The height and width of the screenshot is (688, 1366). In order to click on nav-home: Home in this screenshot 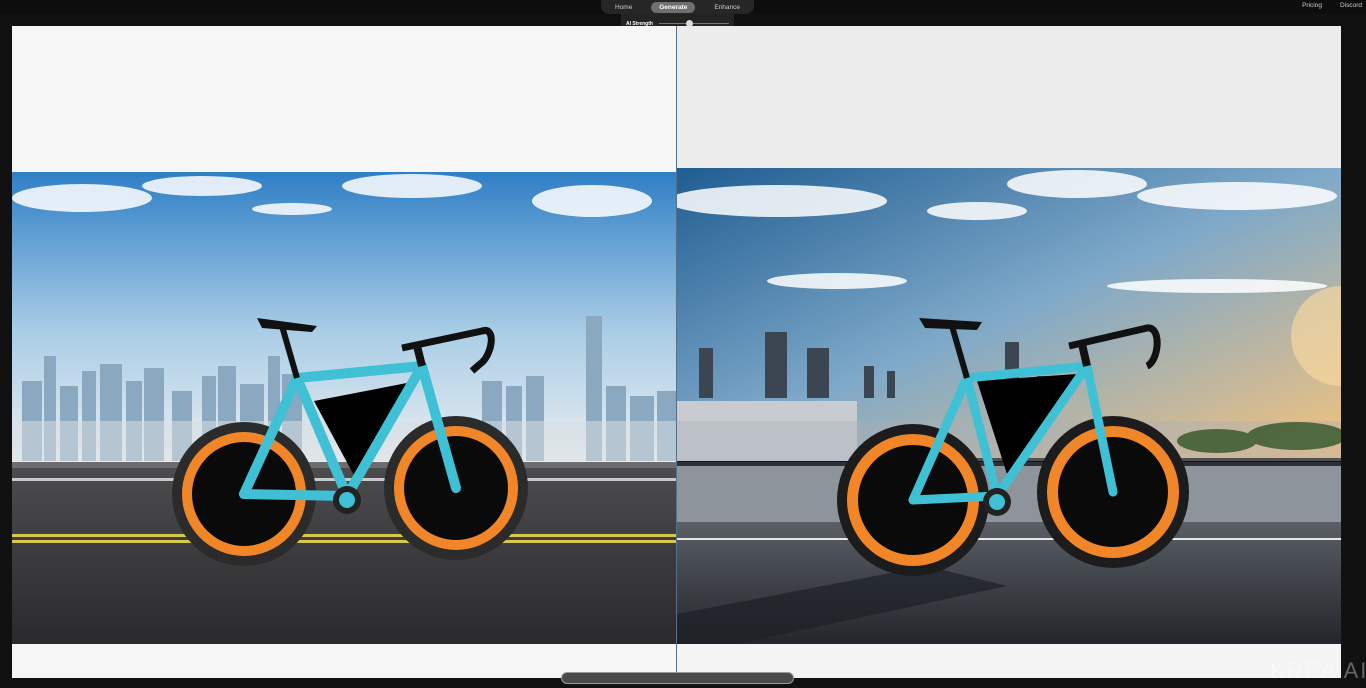, I will do `click(623, 7)`.